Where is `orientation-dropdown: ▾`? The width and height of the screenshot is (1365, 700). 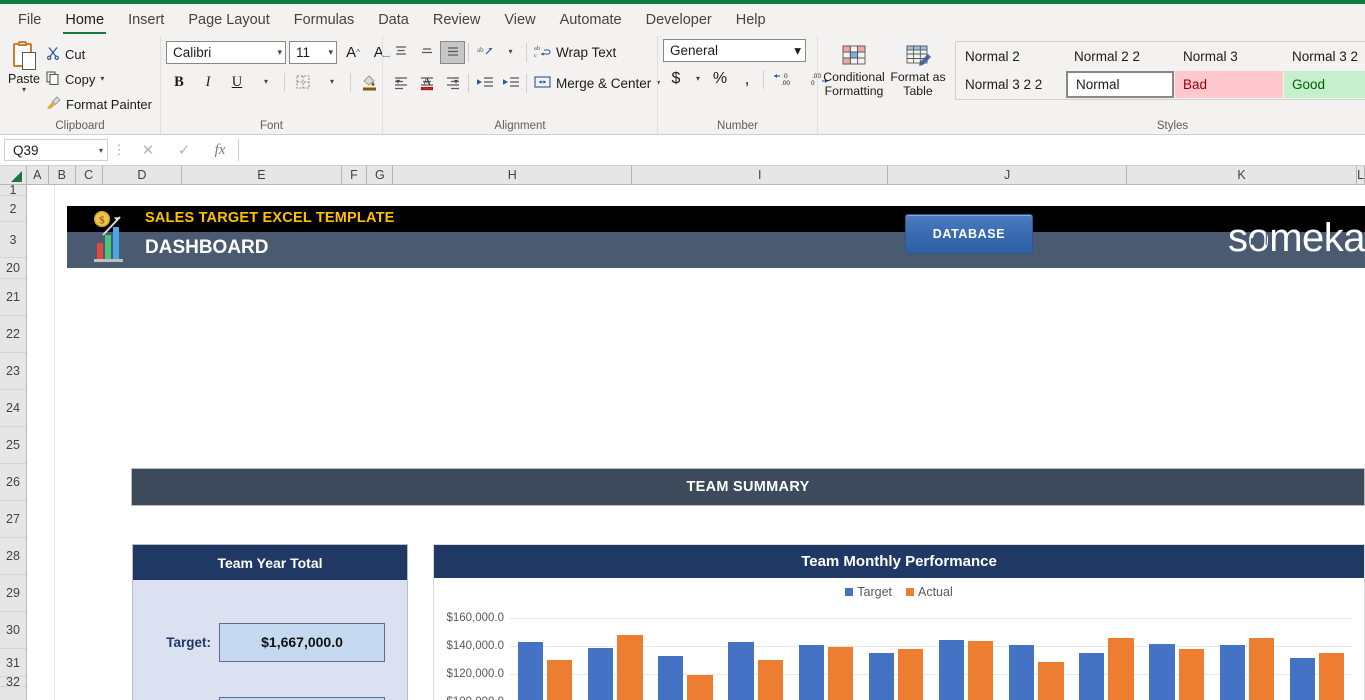 orientation-dropdown: ▾ is located at coordinates (510, 52).